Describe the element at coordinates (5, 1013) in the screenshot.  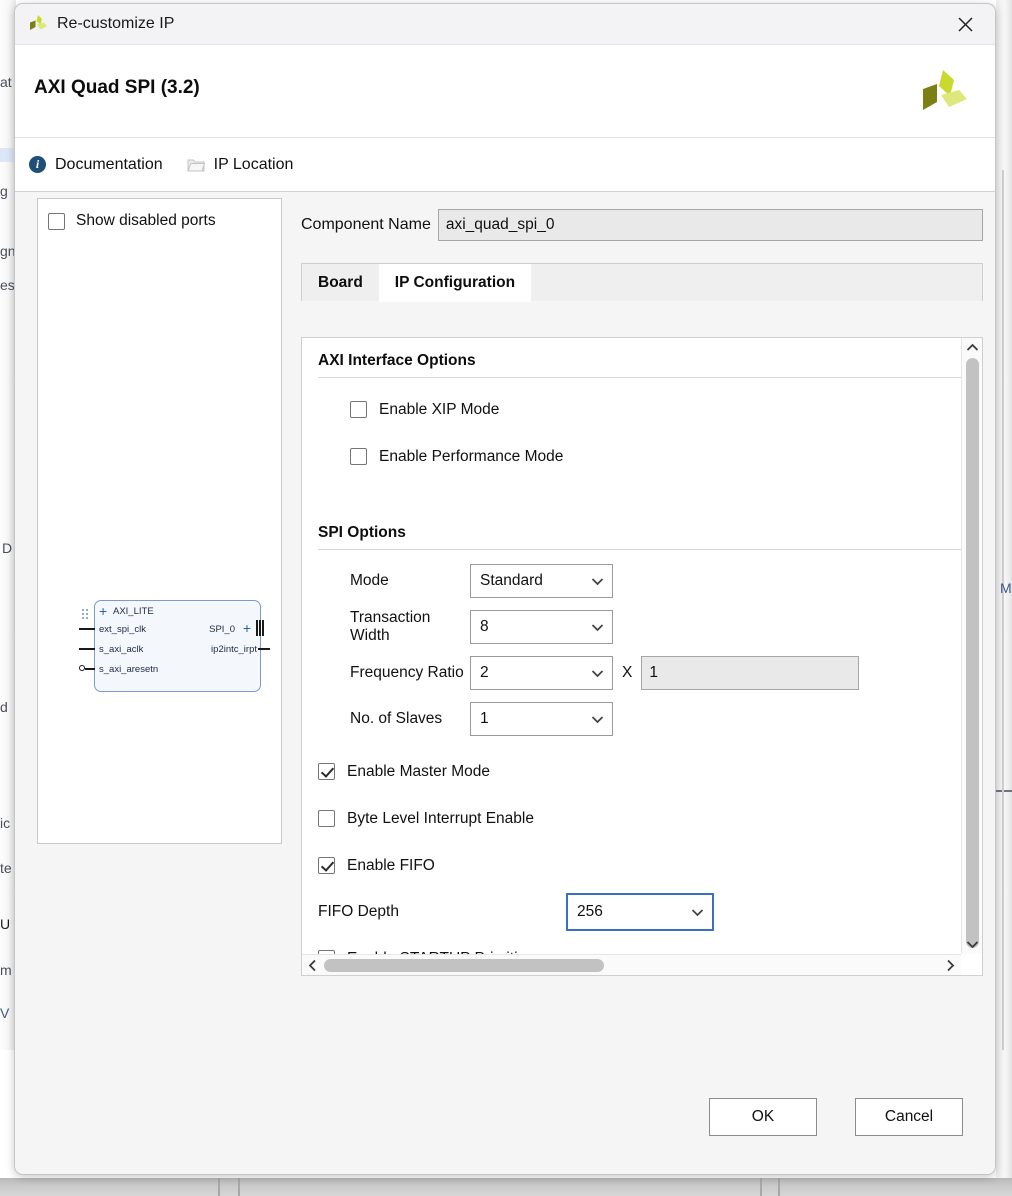
I see `background-text-fragment: V` at that location.